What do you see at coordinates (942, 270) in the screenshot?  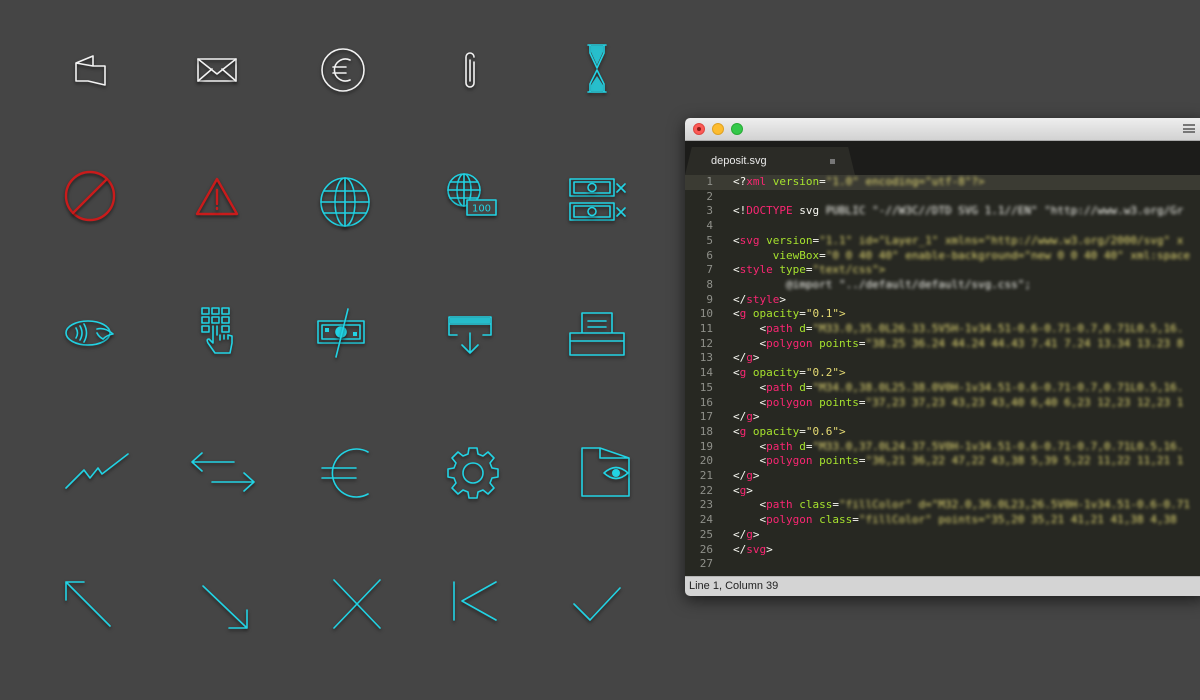 I see `code-line: 7 <style type="text/css">` at bounding box center [942, 270].